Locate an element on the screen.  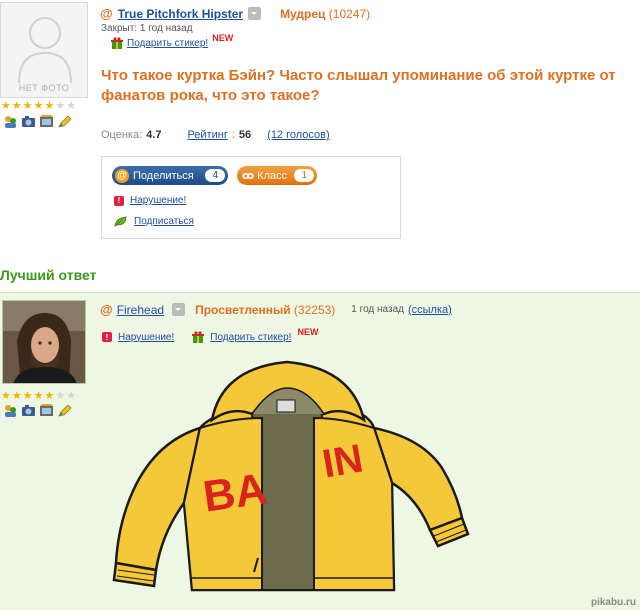
subscribe-row: Подписаться is located at coordinates (154, 221).